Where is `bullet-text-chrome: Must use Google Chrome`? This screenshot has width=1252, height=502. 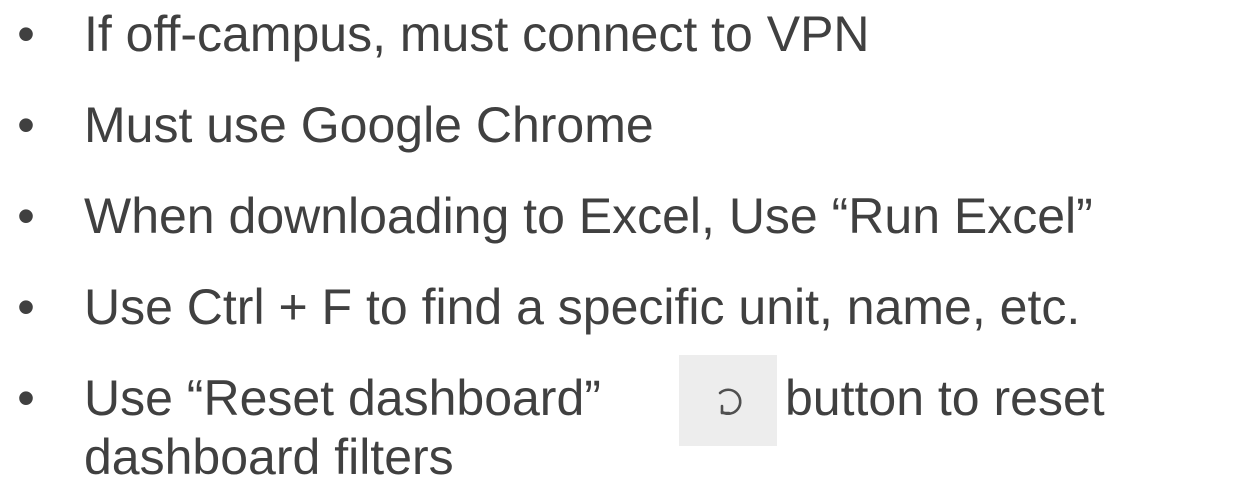 bullet-text-chrome: Must use Google Chrome is located at coordinates (369, 125).